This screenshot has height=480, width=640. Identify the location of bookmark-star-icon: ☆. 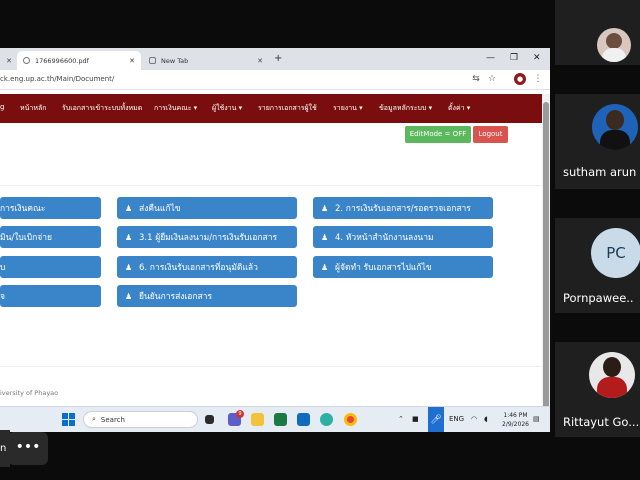
(492, 79).